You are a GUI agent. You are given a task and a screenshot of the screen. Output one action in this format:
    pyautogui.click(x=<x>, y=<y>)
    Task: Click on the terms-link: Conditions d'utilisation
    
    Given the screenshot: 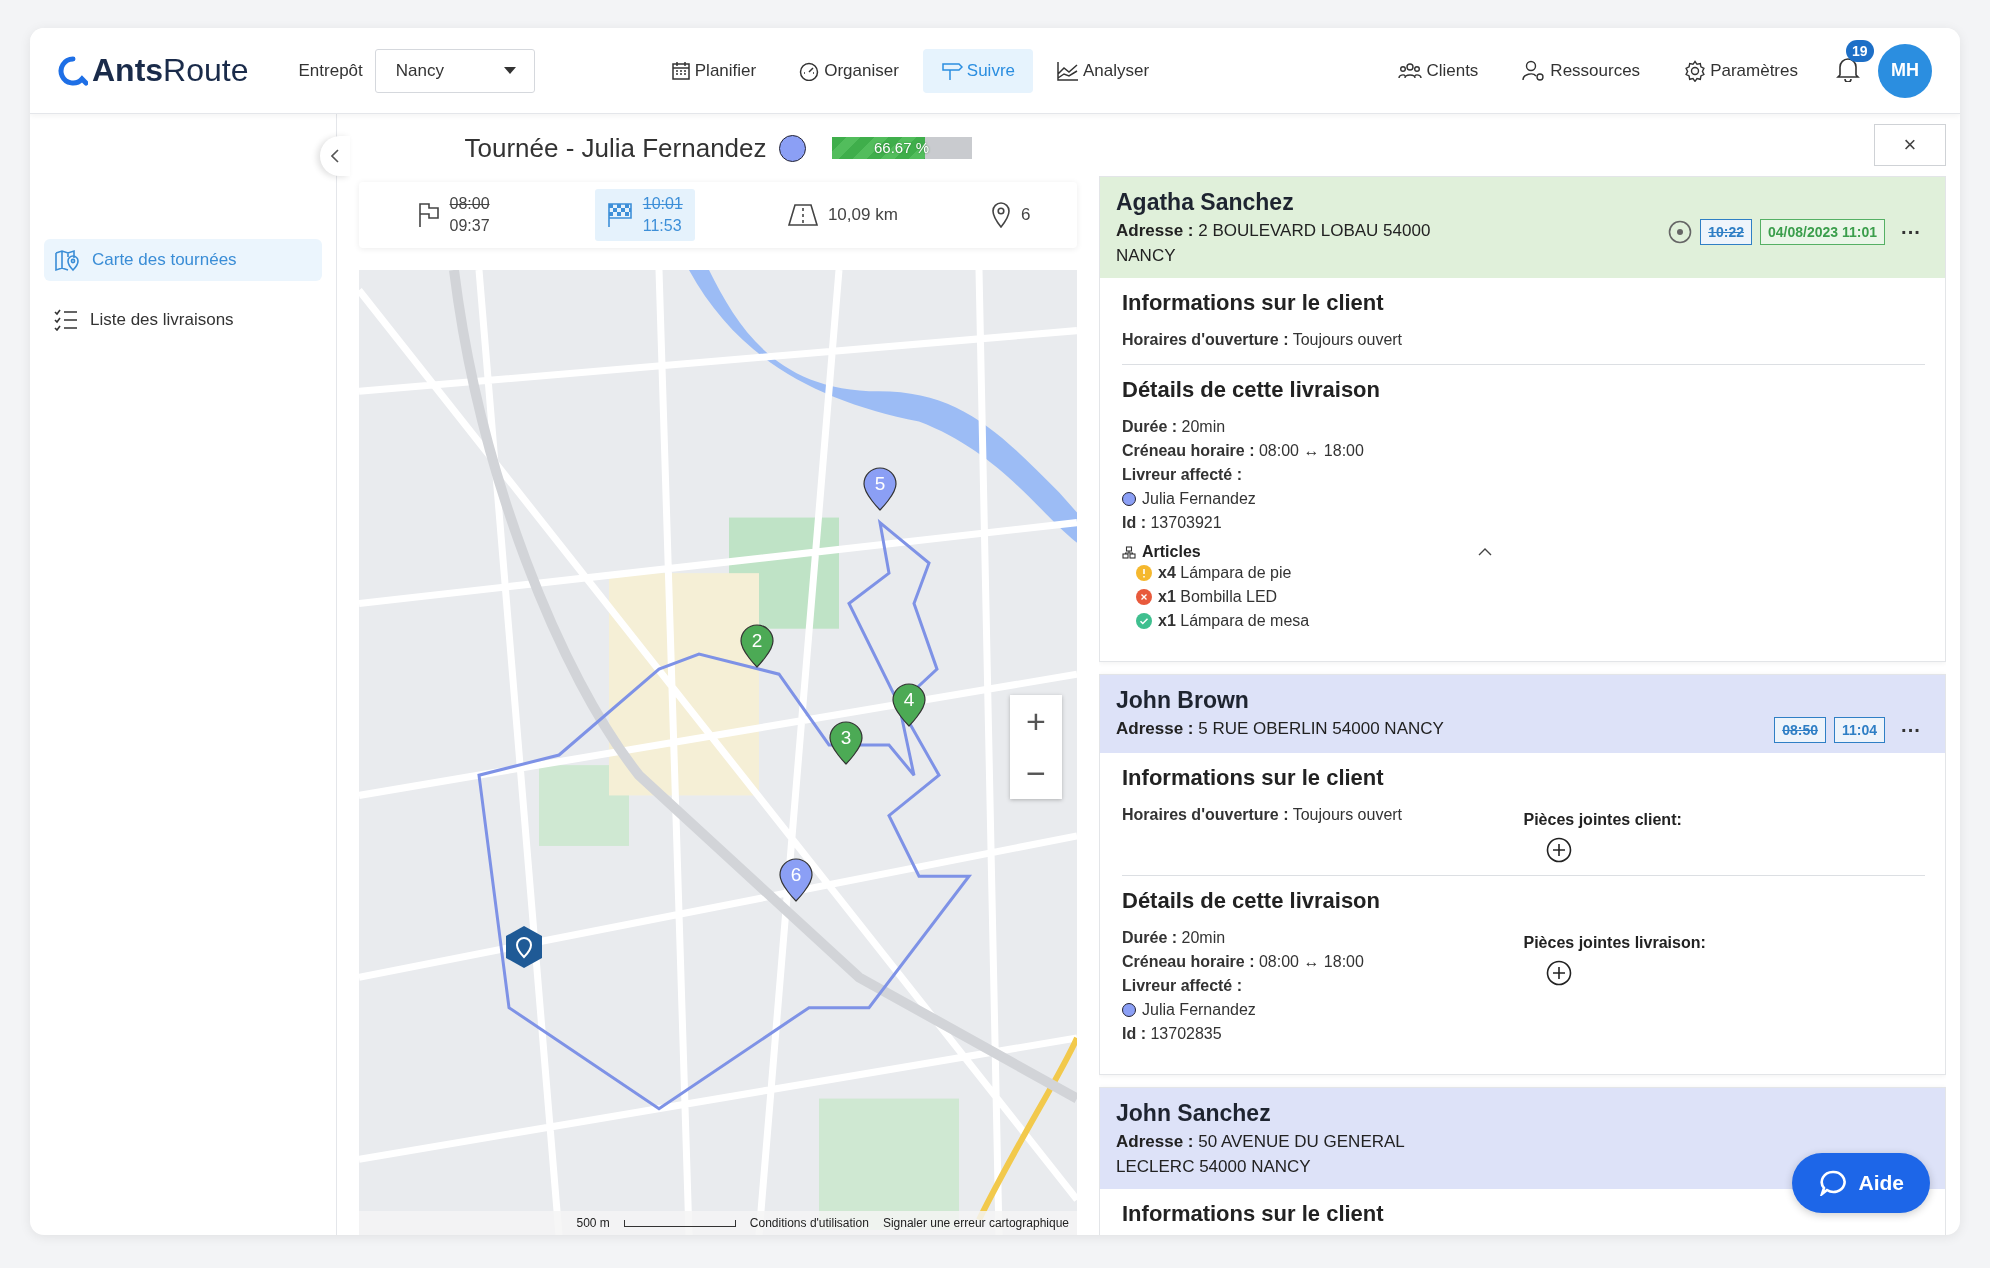 What is the action you would take?
    pyautogui.click(x=809, y=1223)
    